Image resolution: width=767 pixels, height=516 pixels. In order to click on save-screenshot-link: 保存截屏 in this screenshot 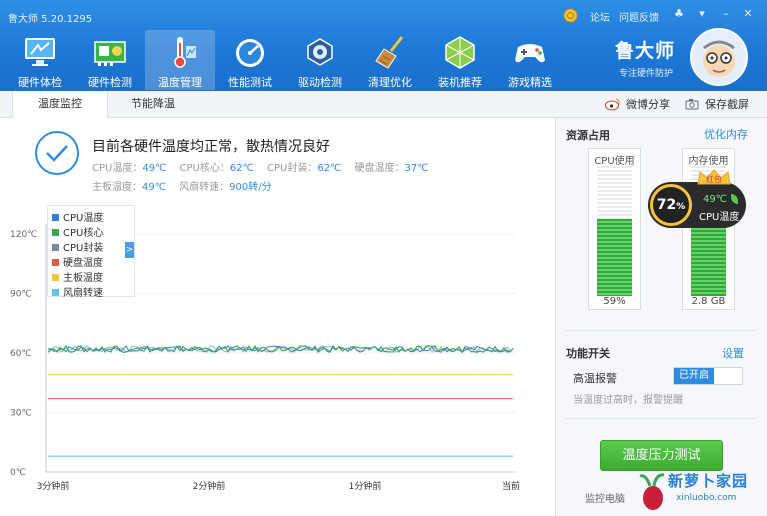, I will do `click(727, 104)`.